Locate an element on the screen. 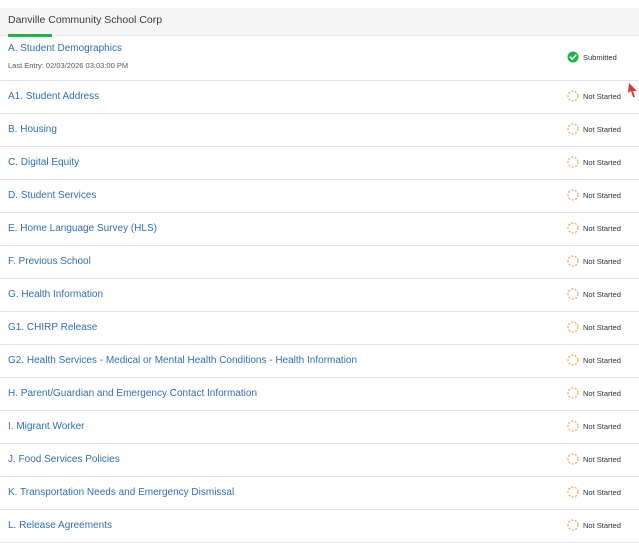 This screenshot has height=543, width=639. section-link: G. Health Information is located at coordinates (55, 294).